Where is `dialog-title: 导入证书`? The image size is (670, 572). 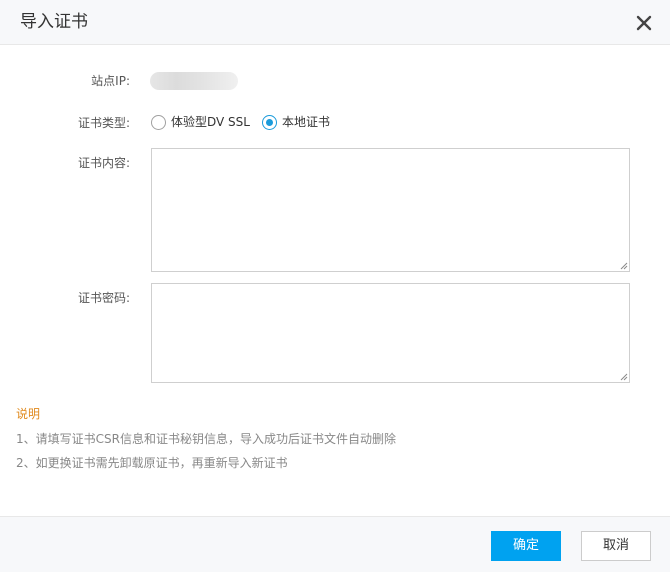
dialog-title: 导入证书 is located at coordinates (54, 22).